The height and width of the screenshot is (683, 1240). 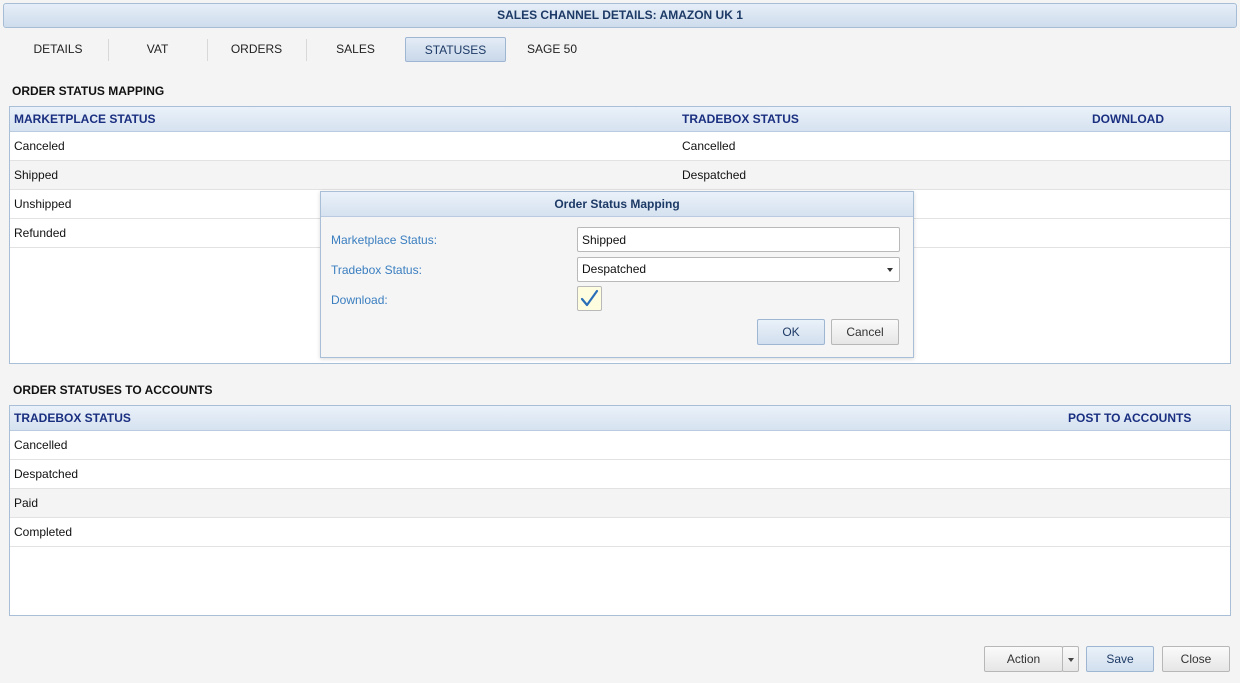 I want to click on cancel-button: Cancel, so click(x=865, y=332).